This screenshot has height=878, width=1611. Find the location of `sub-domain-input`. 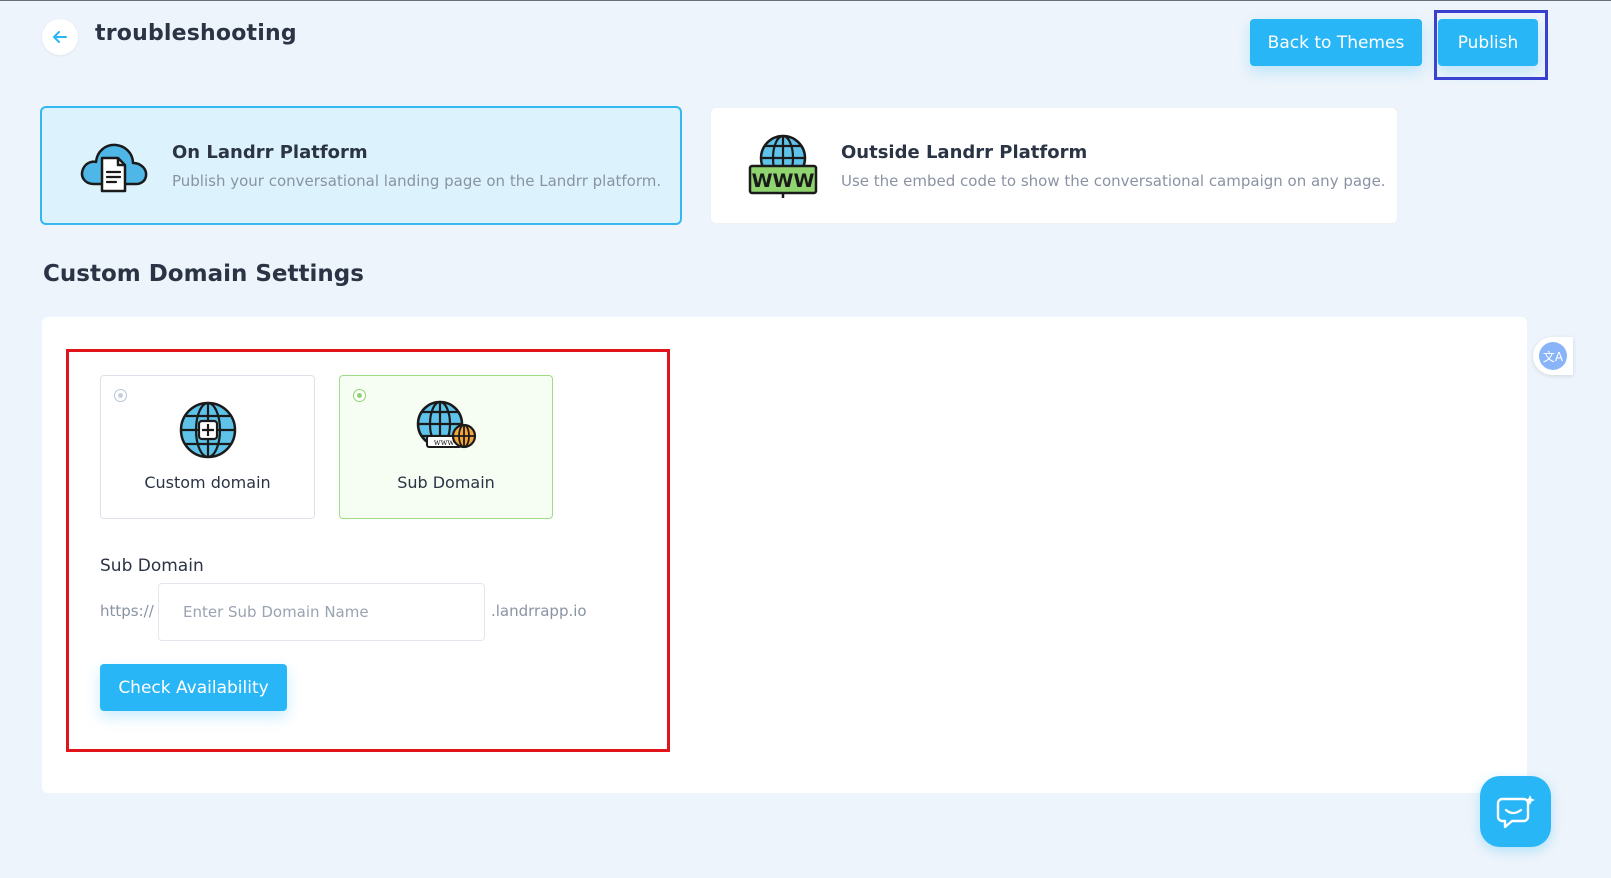

sub-domain-input is located at coordinates (321, 612).